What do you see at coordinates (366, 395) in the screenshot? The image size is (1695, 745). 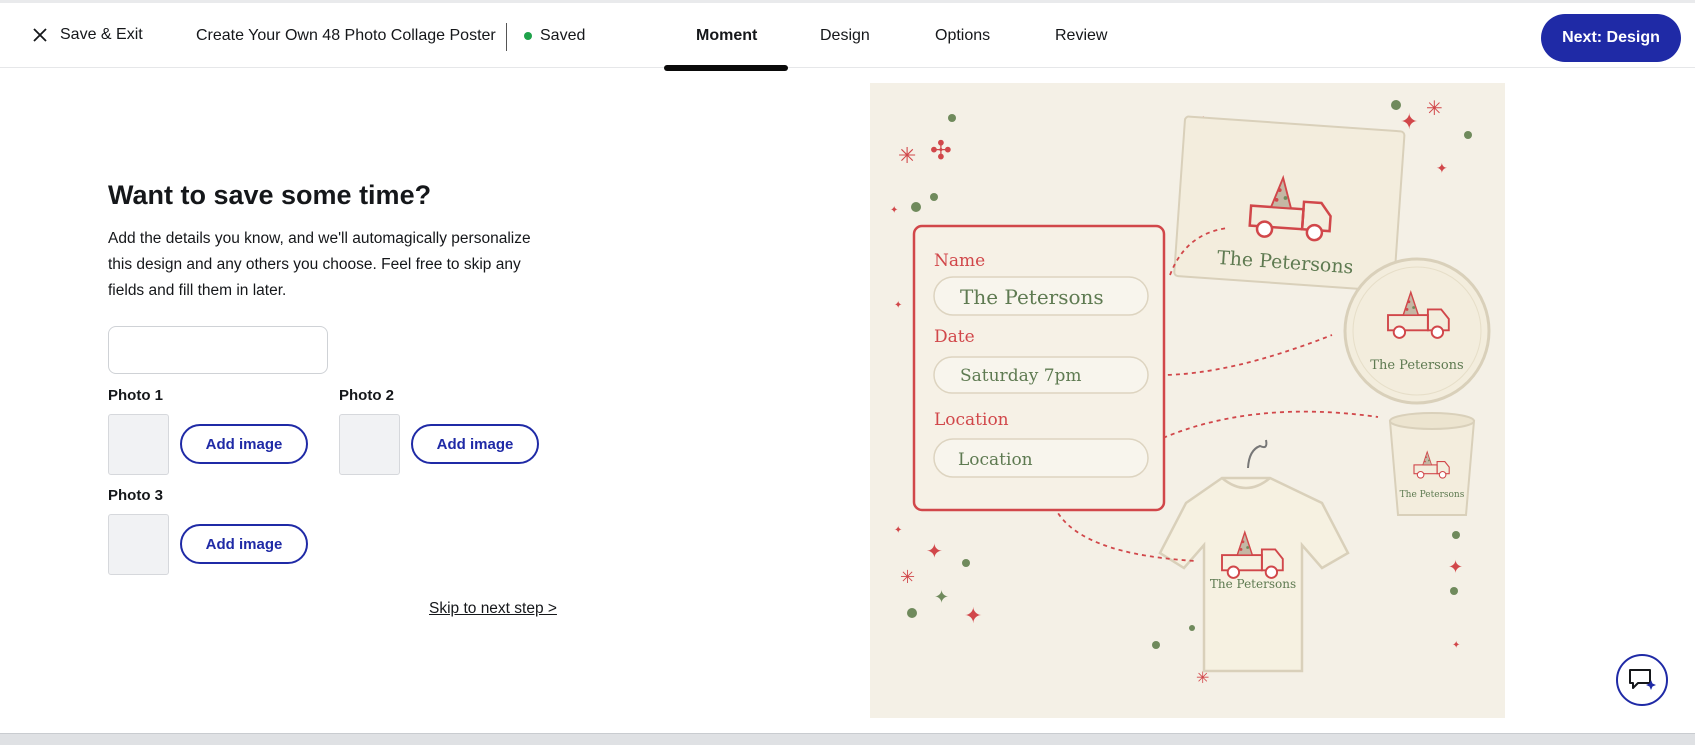 I see `photo-2-label: Photo 2` at bounding box center [366, 395].